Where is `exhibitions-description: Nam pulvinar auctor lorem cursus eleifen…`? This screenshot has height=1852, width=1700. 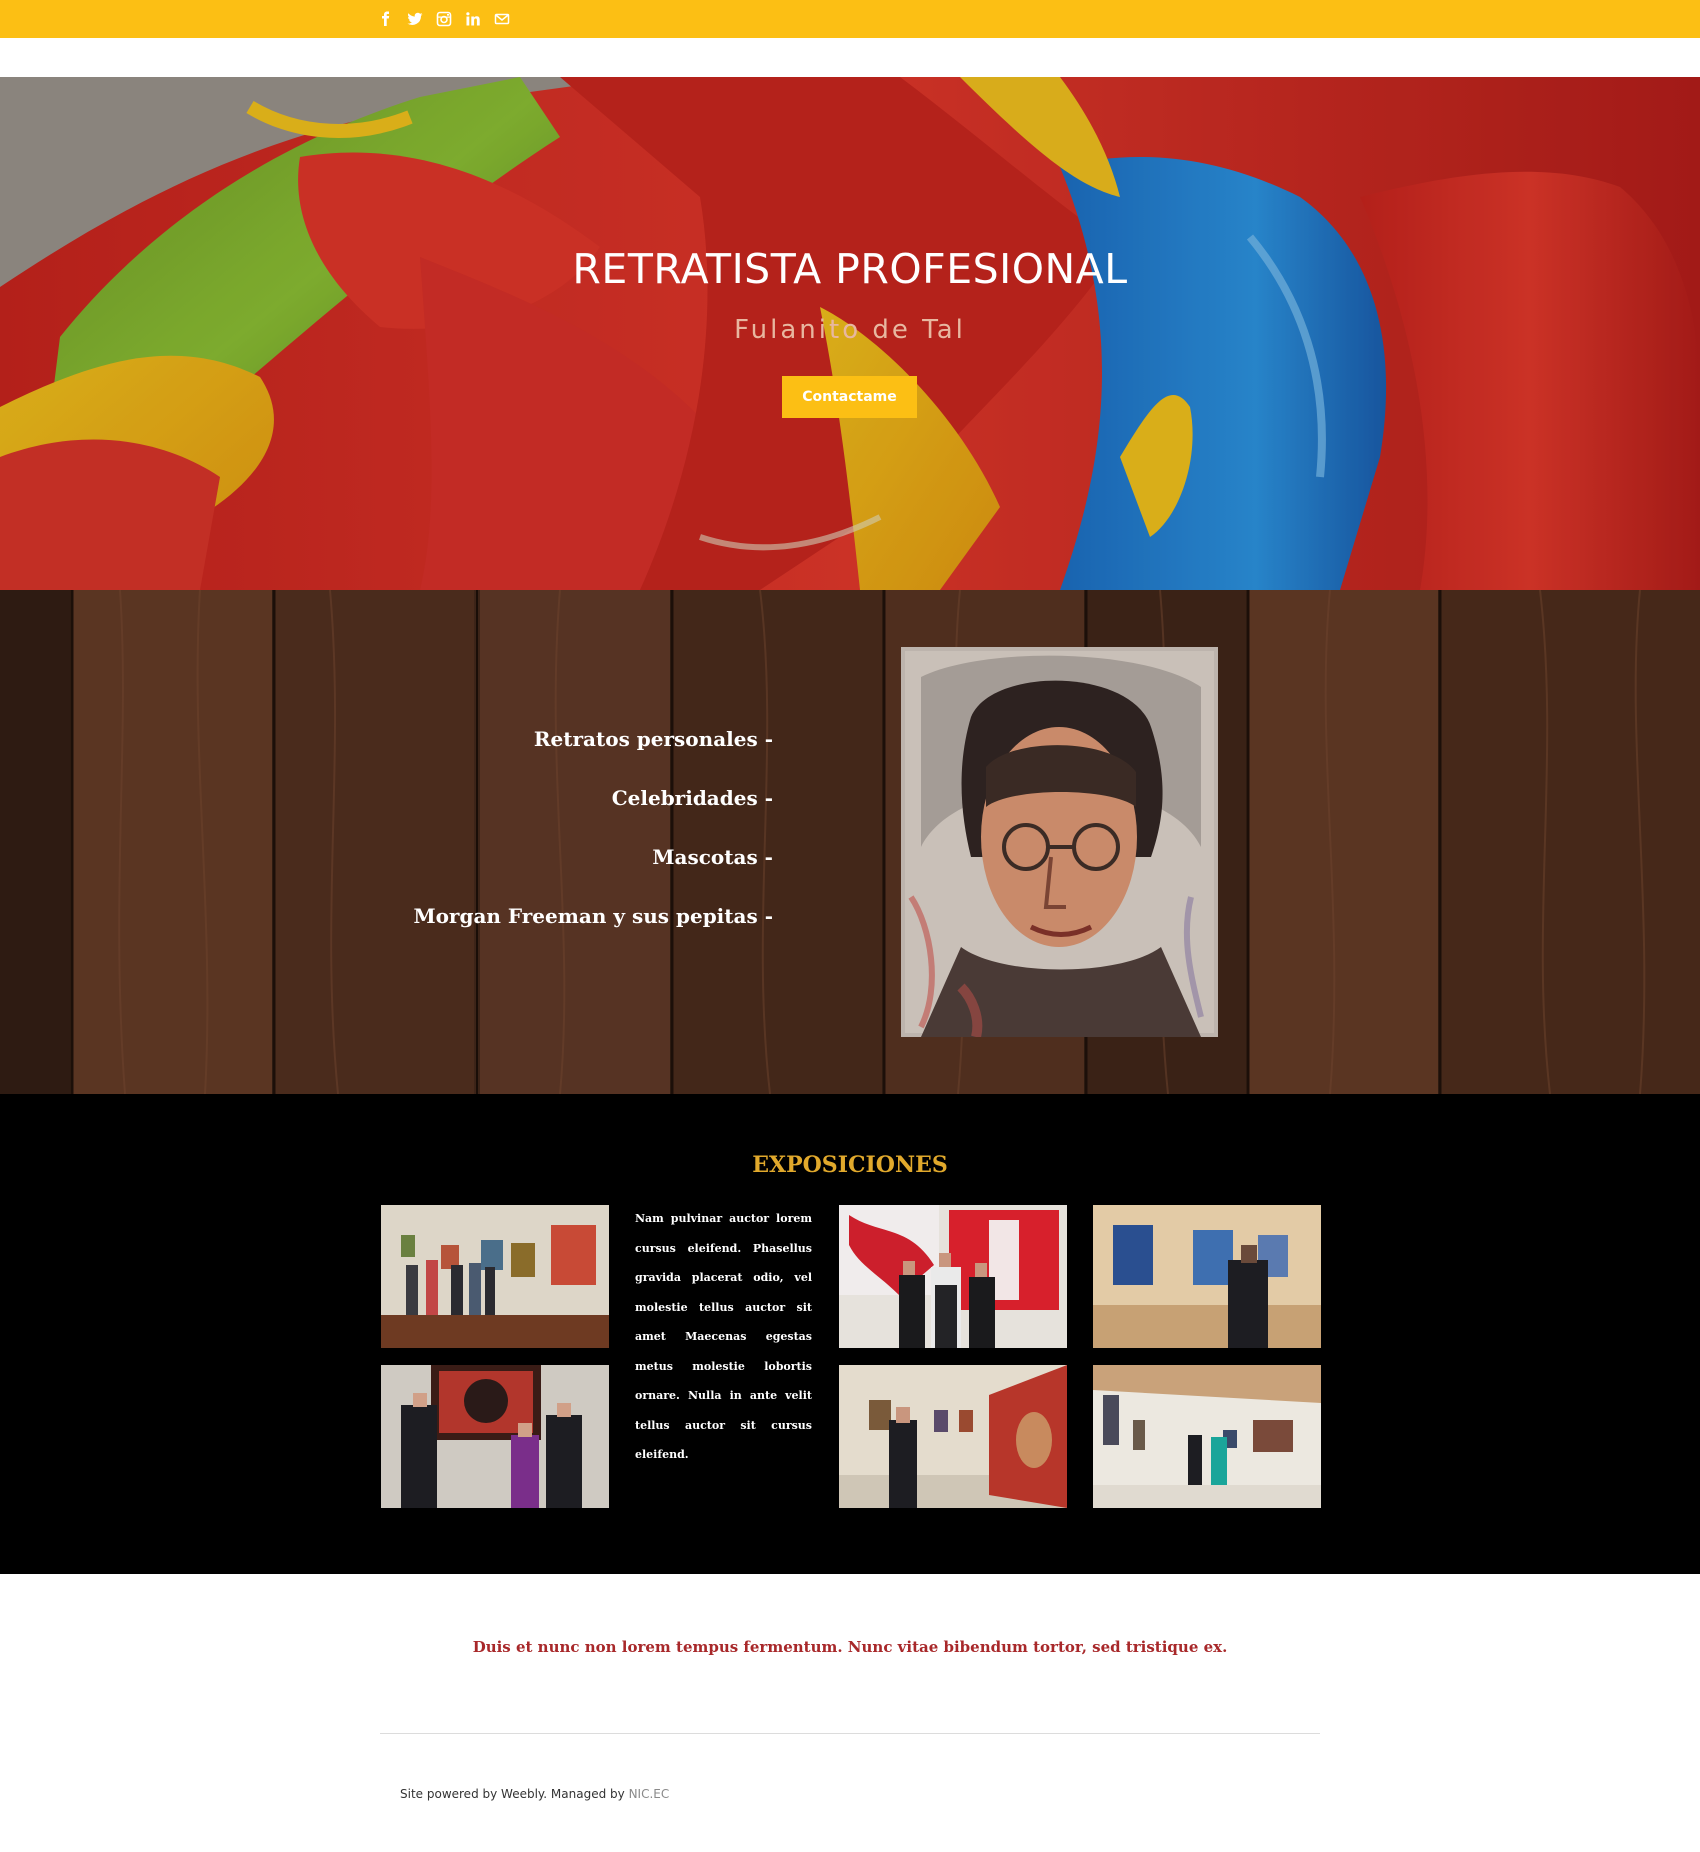 exhibitions-description: Nam pulvinar auctor lorem cursus eleifen… is located at coordinates (723, 1336).